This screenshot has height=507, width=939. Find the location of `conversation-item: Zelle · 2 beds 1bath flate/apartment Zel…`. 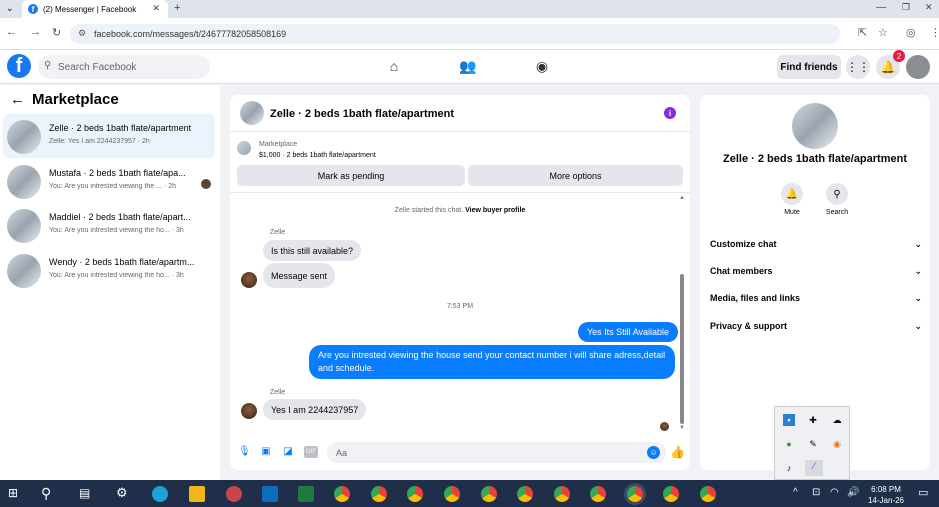

conversation-item: Zelle · 2 beds 1bath flate/apartment Zel… is located at coordinates (109, 136).